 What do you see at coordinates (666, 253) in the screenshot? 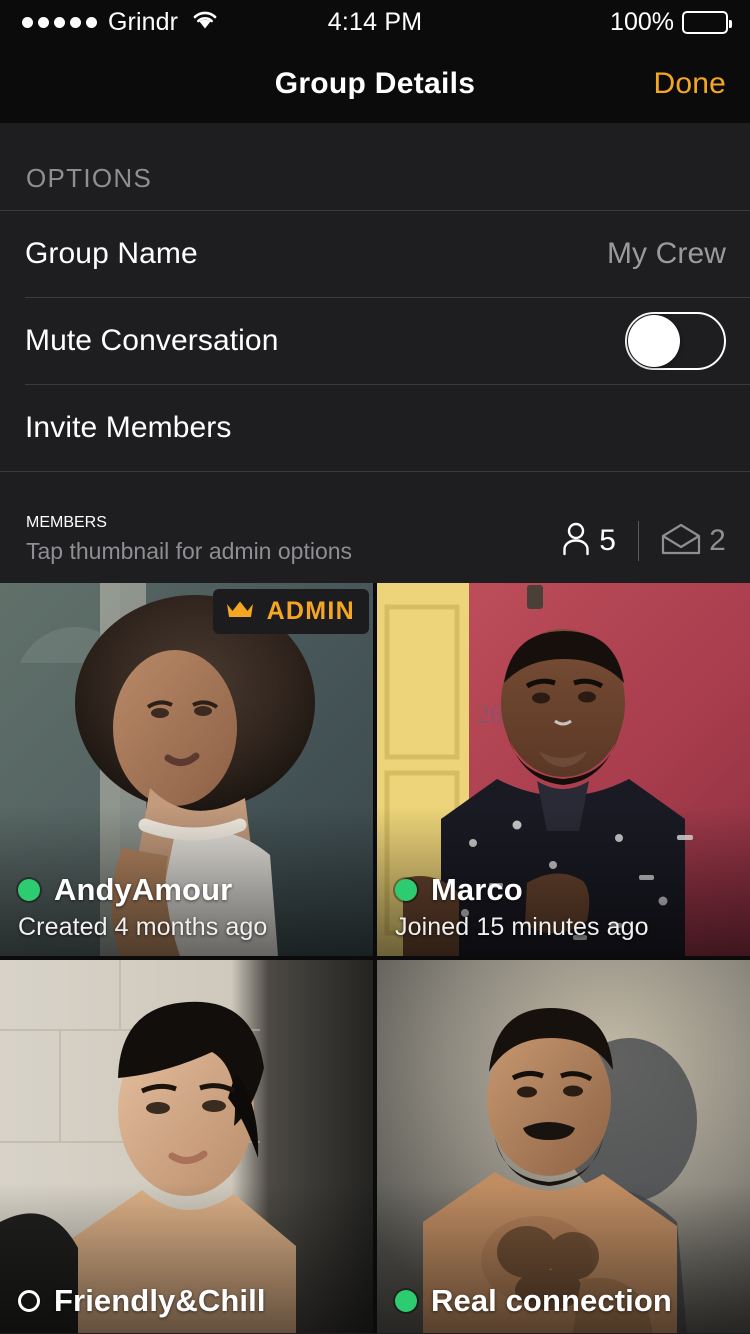
I see `group-name-value: My Crew` at bounding box center [666, 253].